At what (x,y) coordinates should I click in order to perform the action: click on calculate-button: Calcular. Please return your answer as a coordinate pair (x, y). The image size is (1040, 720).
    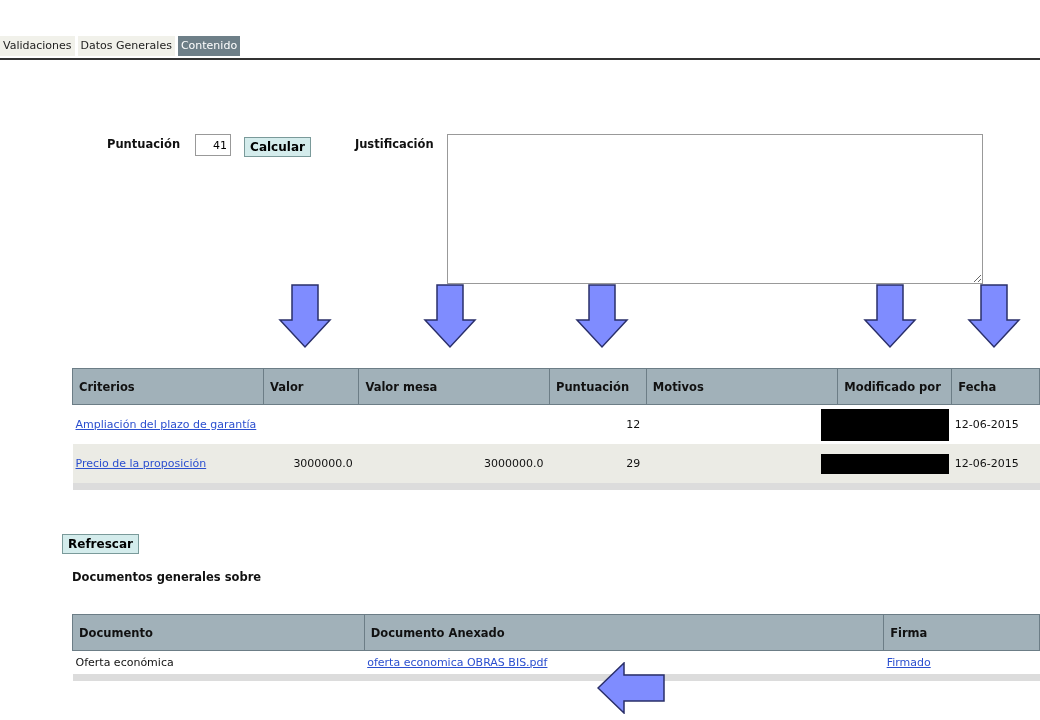
    Looking at the image, I should click on (277, 147).